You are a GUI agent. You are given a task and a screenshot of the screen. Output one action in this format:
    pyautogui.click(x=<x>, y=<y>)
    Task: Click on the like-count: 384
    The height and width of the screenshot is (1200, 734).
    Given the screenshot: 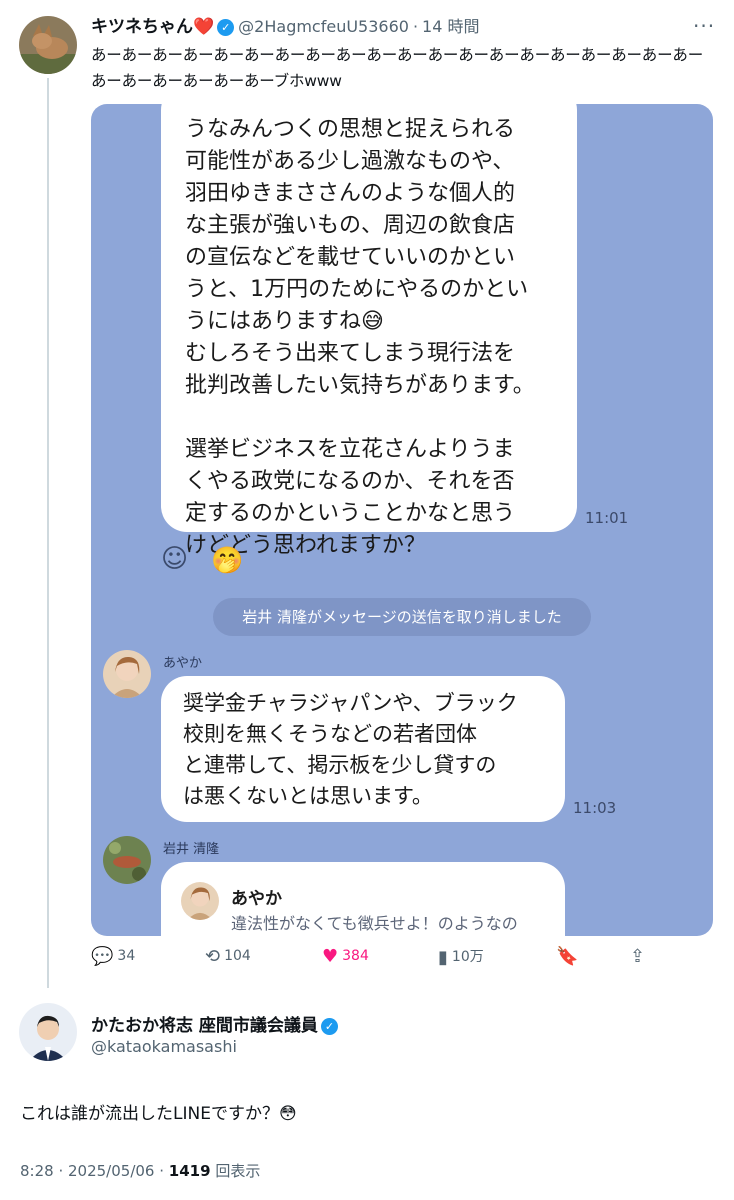 What is the action you would take?
    pyautogui.click(x=355, y=956)
    